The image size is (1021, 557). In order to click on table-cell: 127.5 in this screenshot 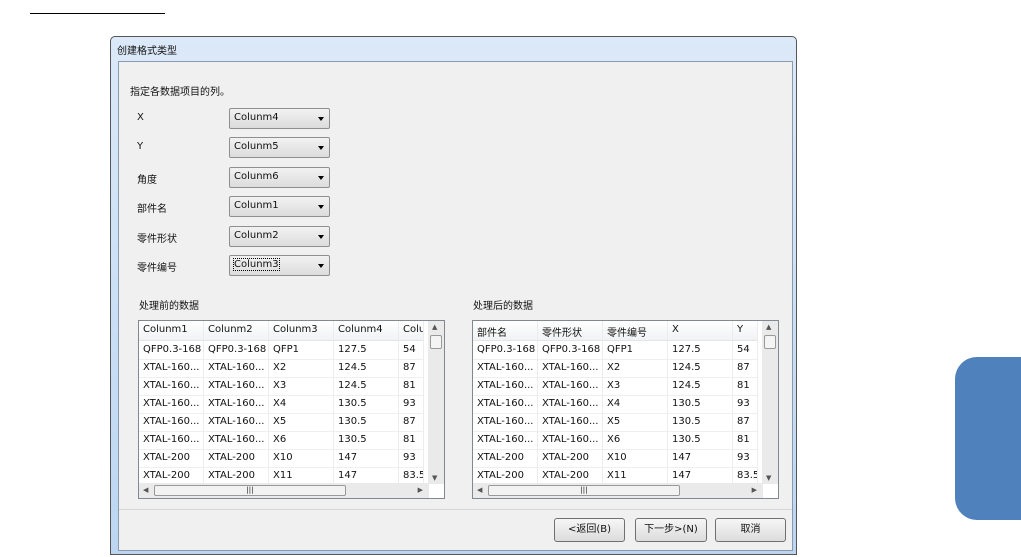, I will do `click(366, 350)`.